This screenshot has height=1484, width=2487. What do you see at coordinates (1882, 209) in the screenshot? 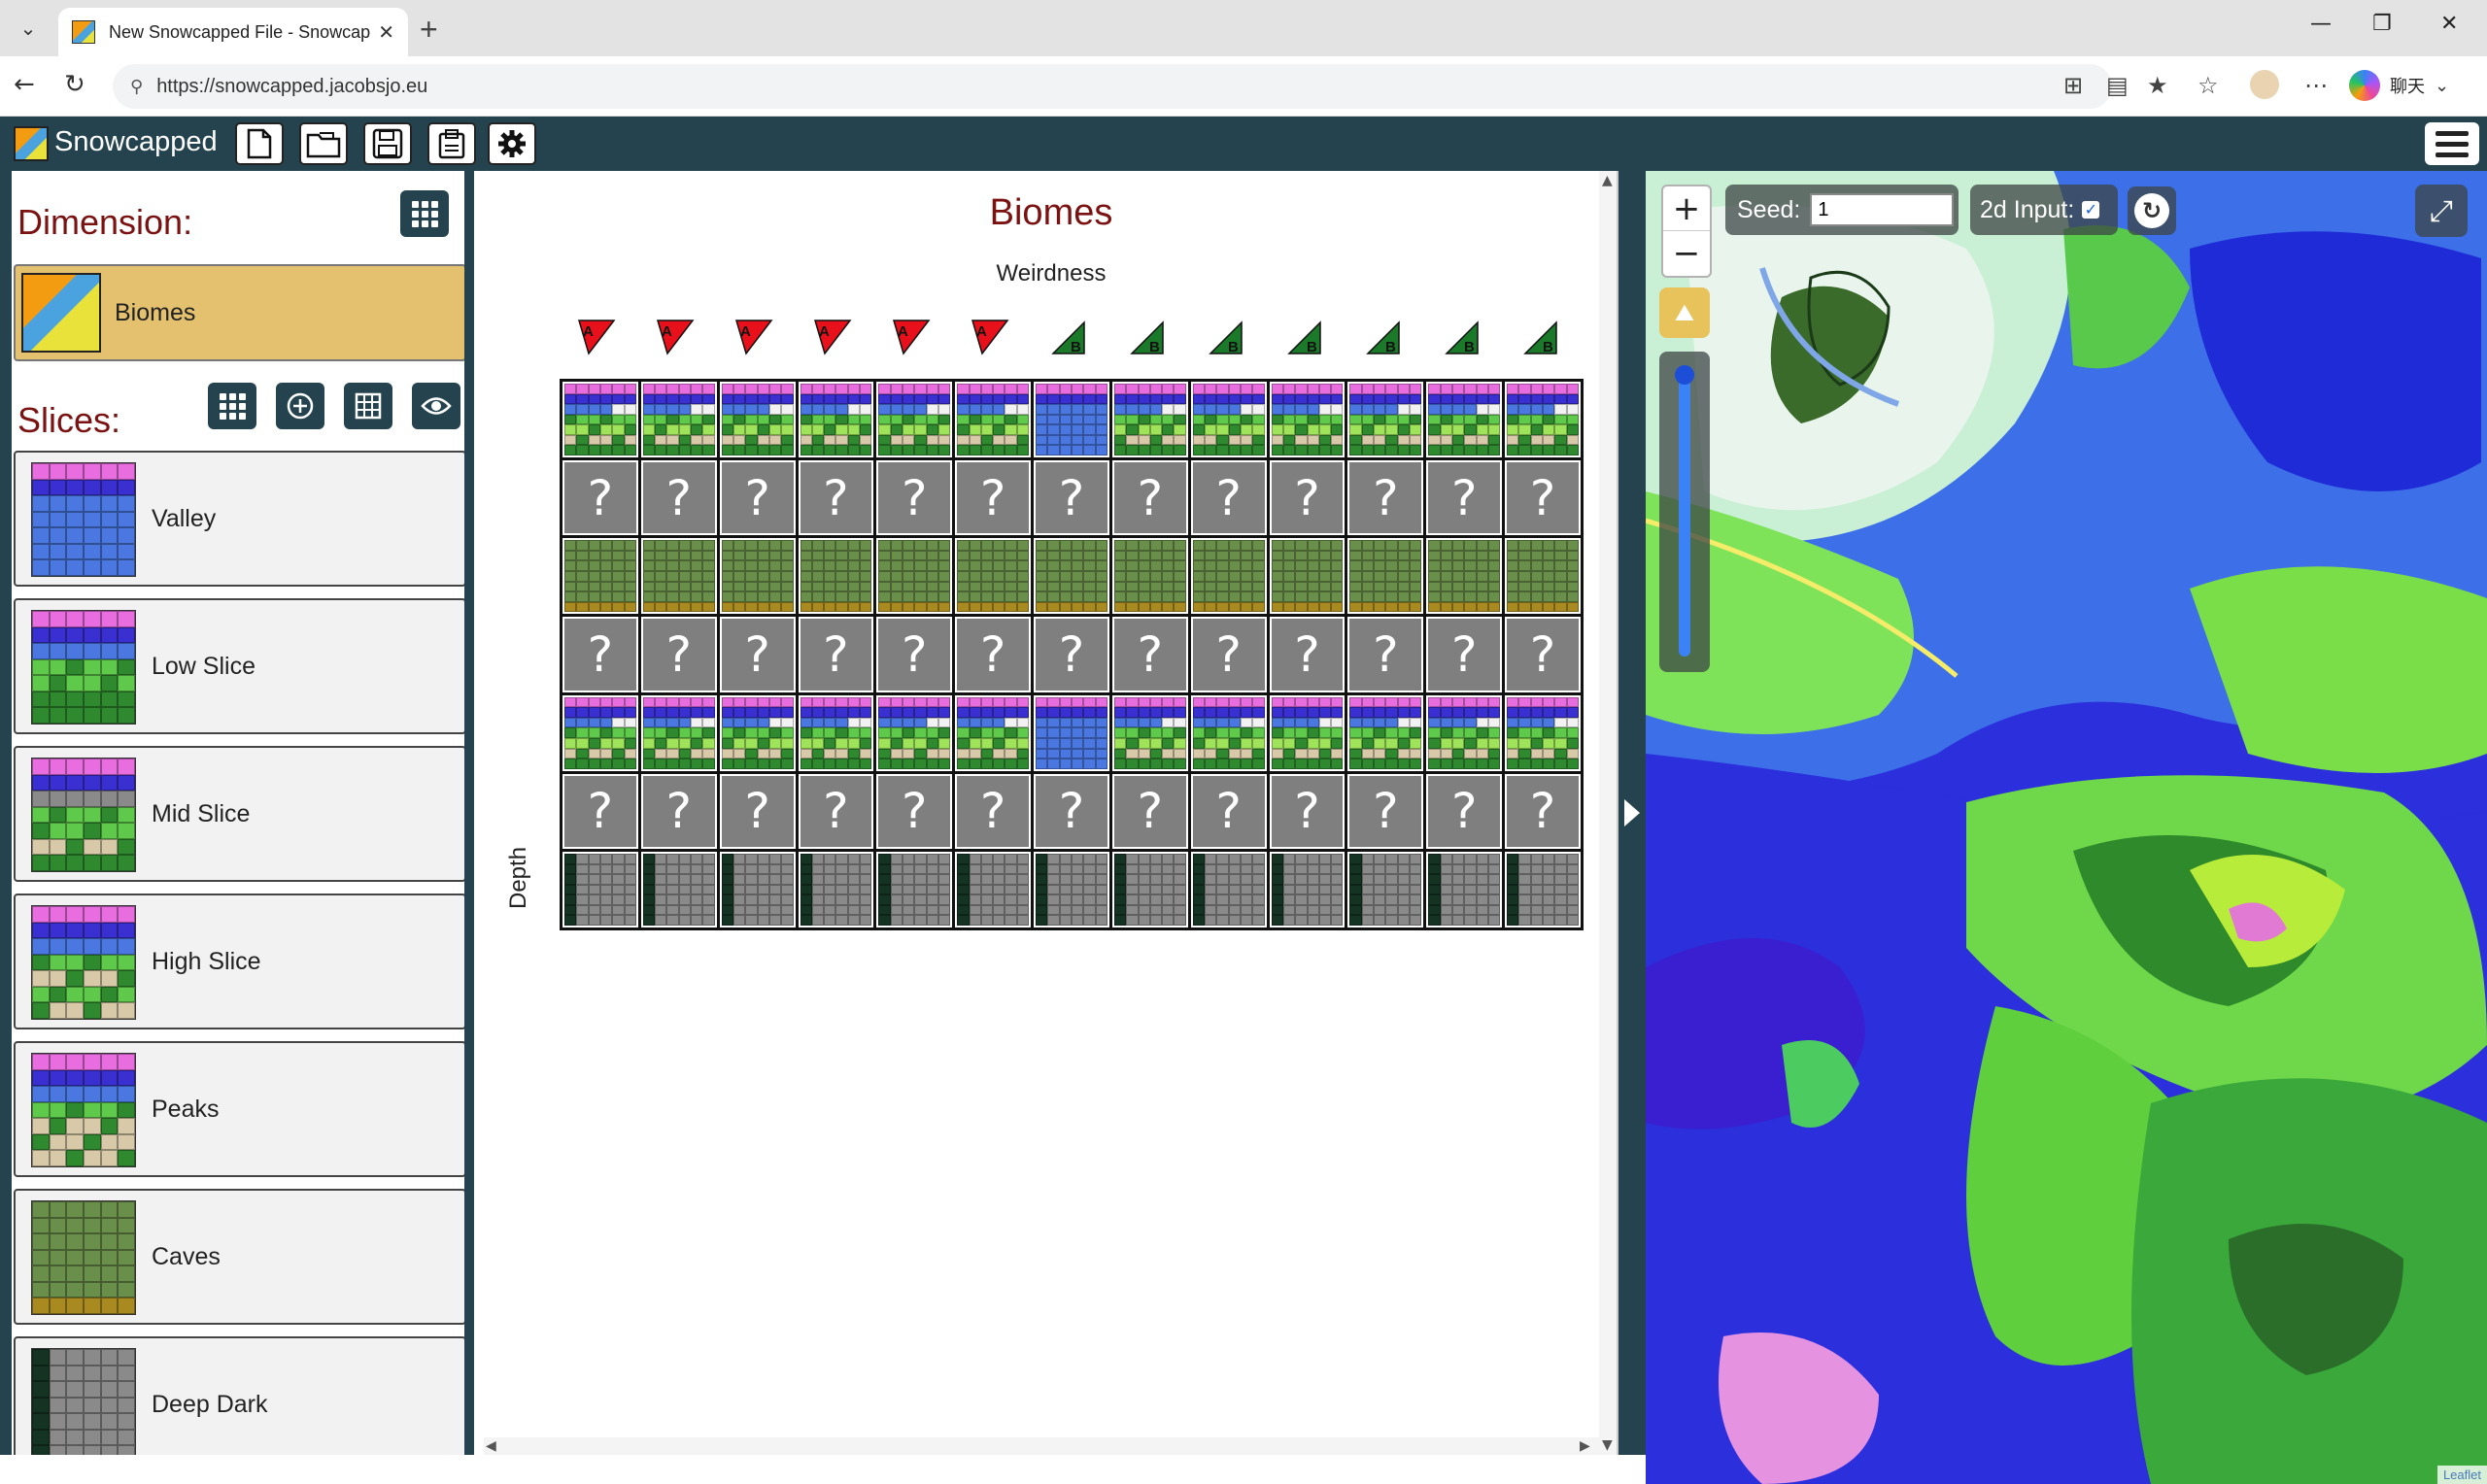
I see `seed-input` at bounding box center [1882, 209].